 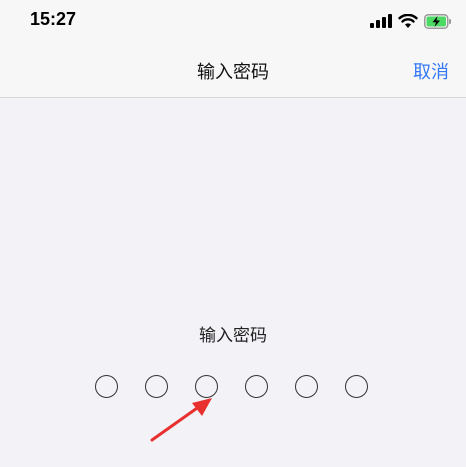 What do you see at coordinates (437, 21) in the screenshot?
I see `battery-charging-icon` at bounding box center [437, 21].